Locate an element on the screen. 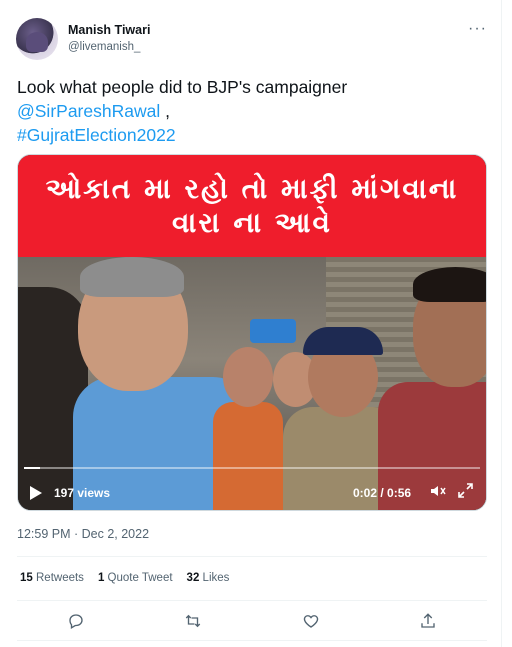  retweets-stat: 15 Retweets is located at coordinates (52, 578).